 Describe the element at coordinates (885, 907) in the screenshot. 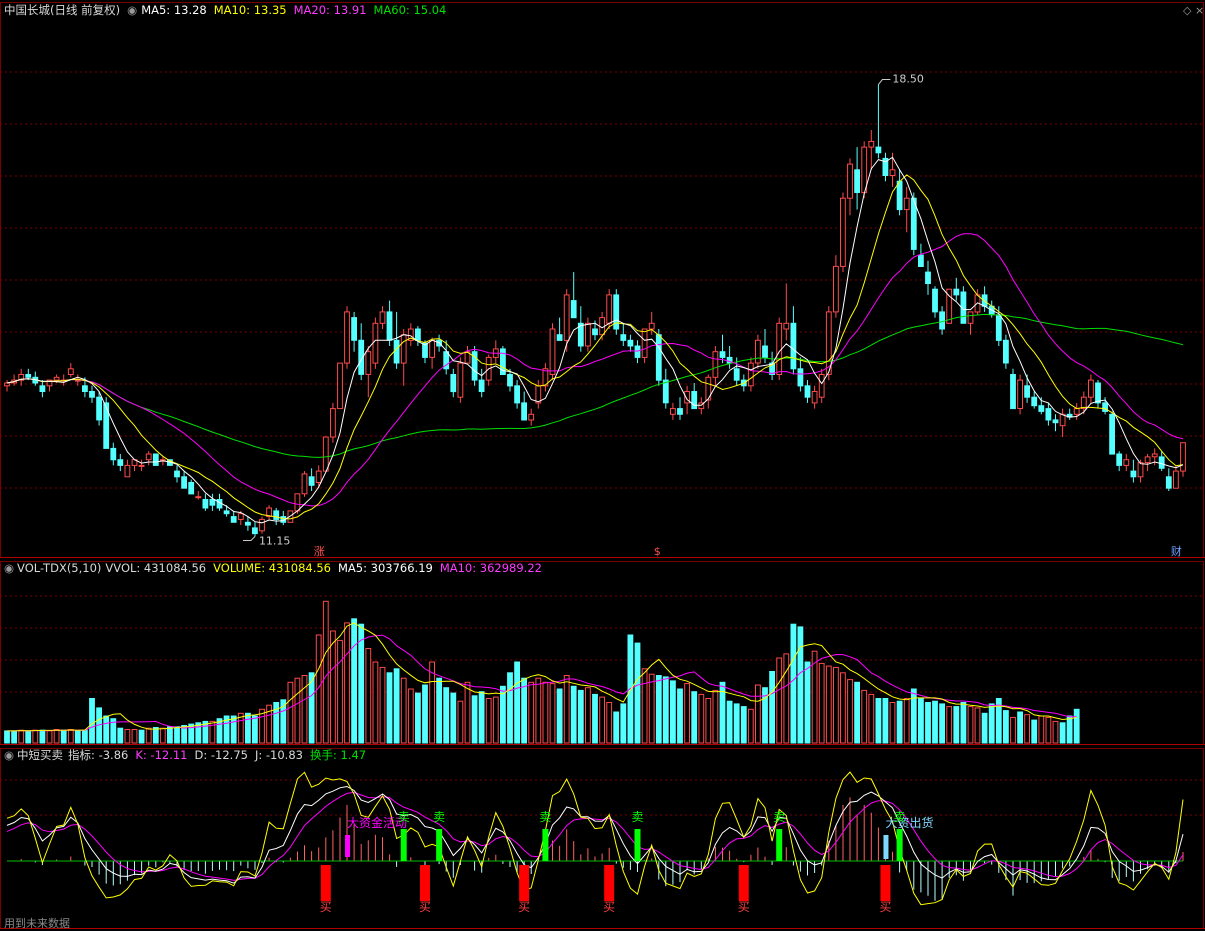

I see `buy-signal-label: 买` at that location.